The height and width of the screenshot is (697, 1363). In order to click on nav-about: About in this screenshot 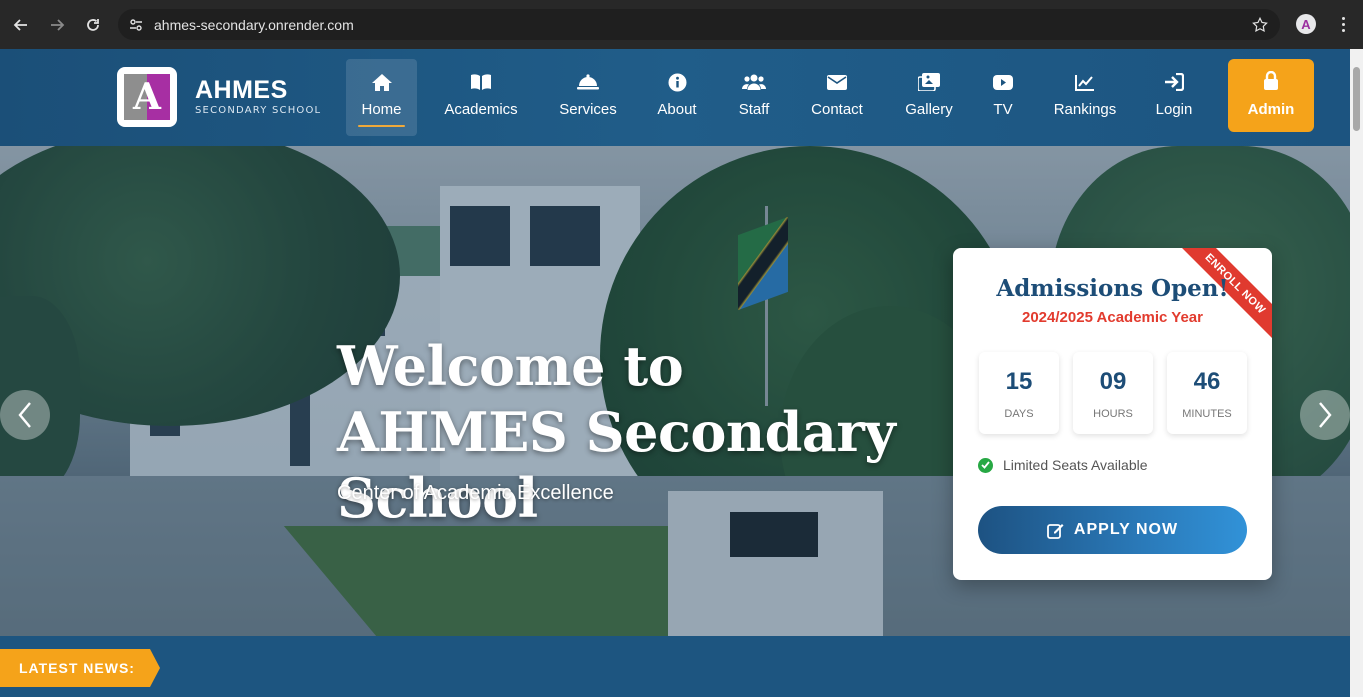, I will do `click(677, 97)`.